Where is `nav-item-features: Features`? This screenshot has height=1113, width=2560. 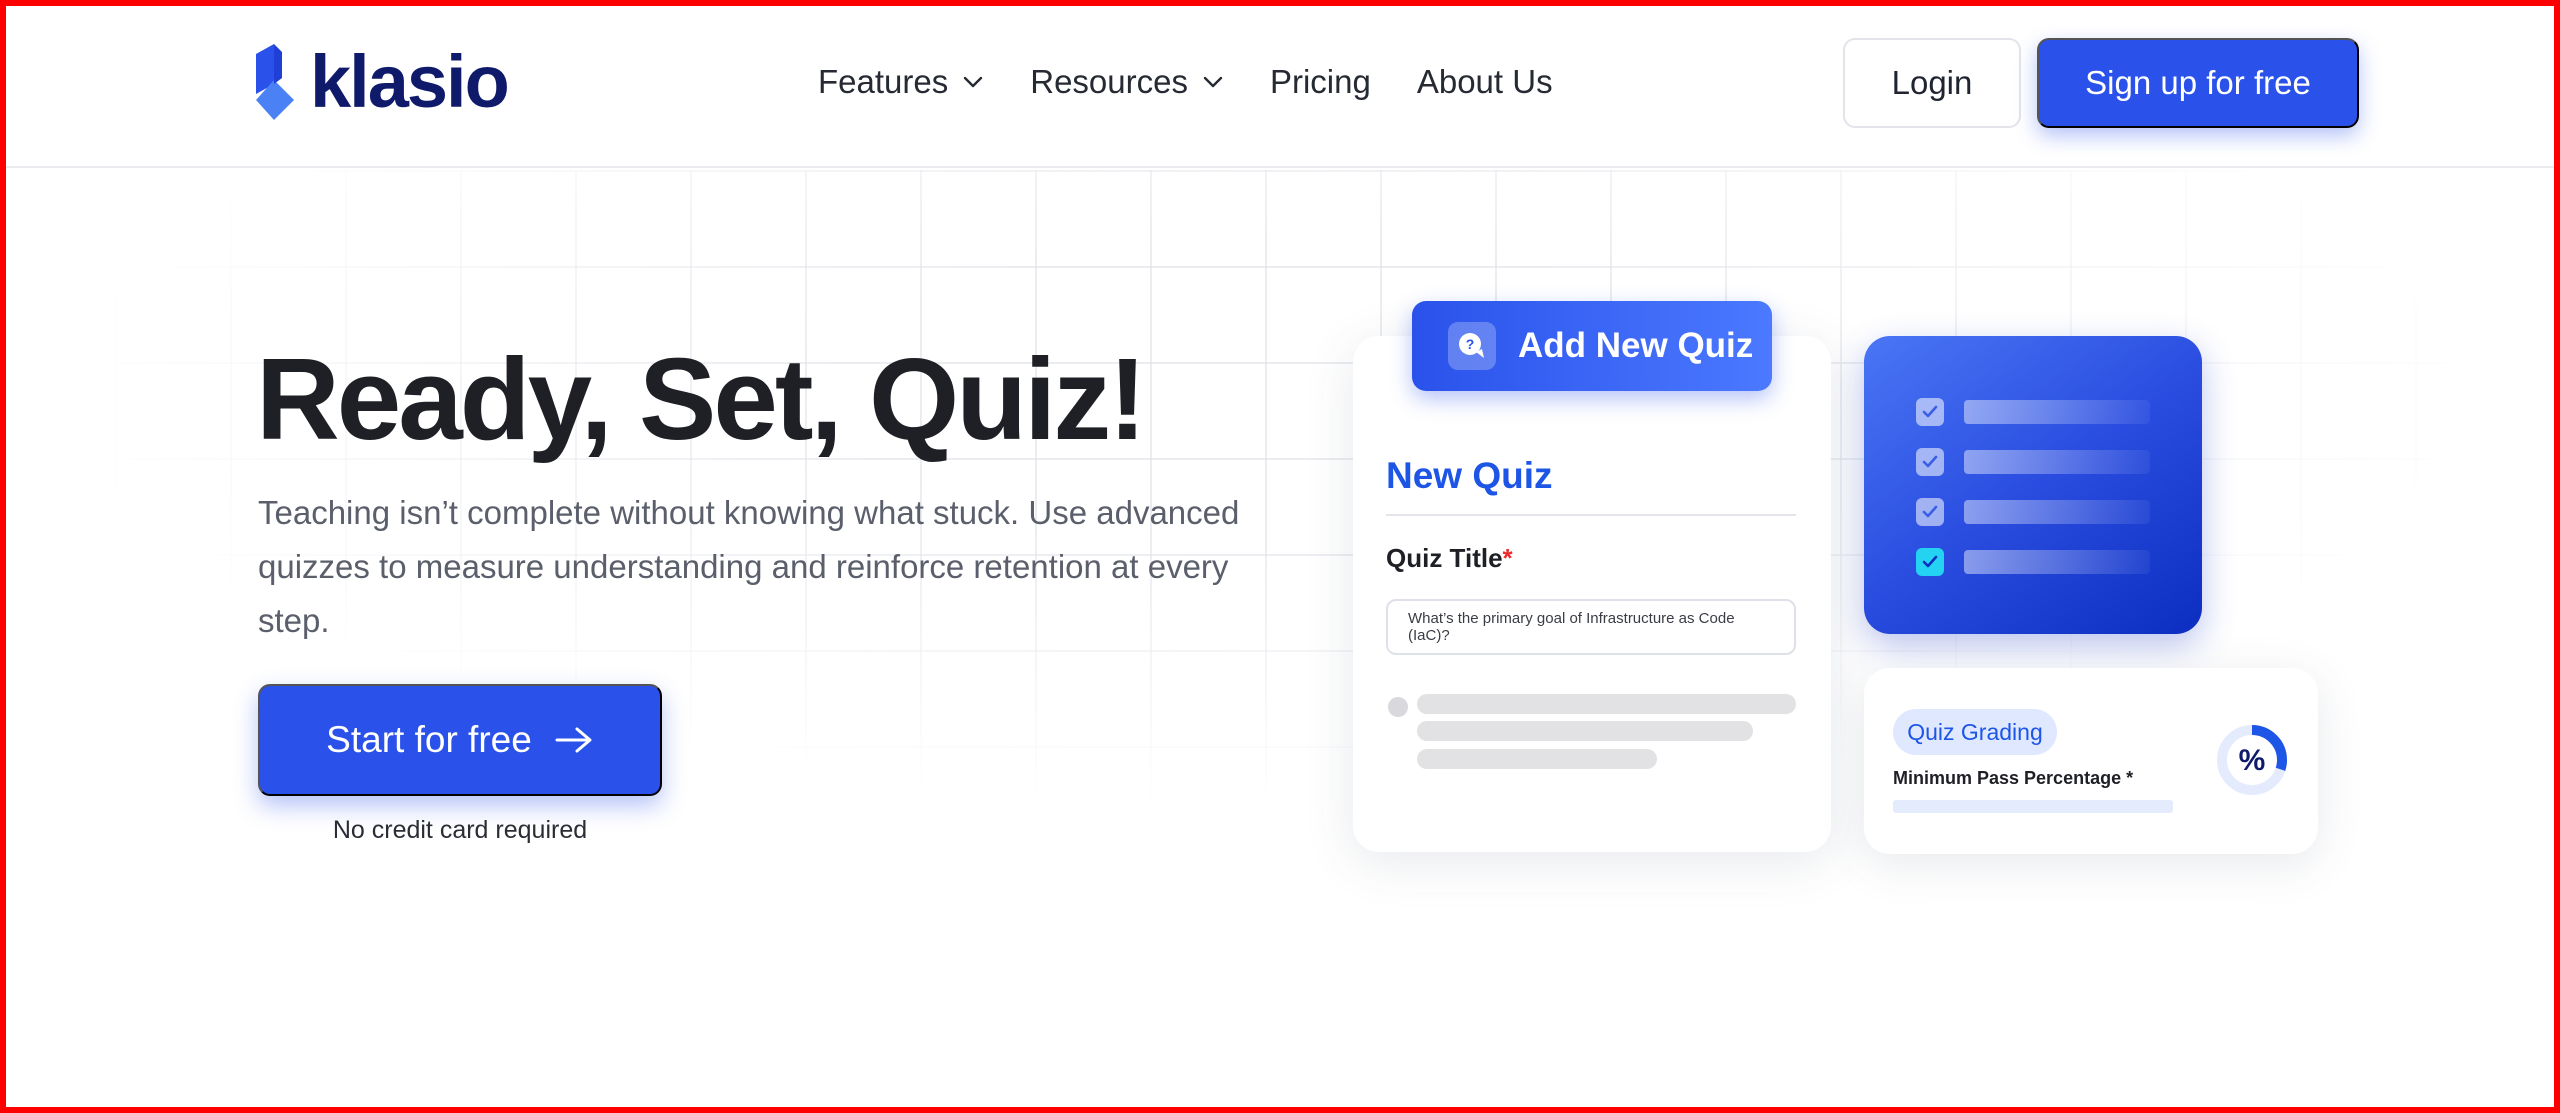
nav-item-features: Features is located at coordinates (901, 82).